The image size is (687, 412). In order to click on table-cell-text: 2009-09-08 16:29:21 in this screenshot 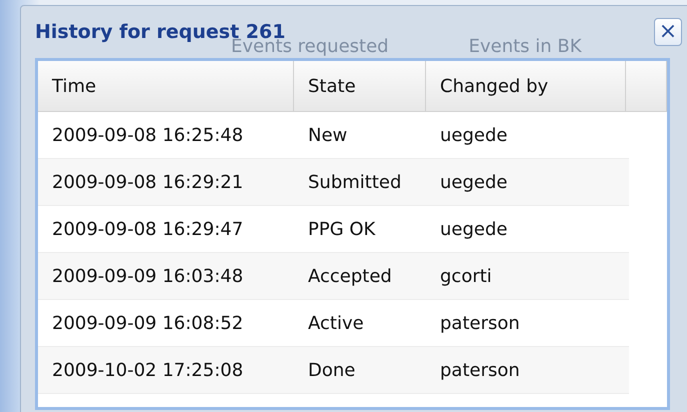, I will do `click(147, 182)`.